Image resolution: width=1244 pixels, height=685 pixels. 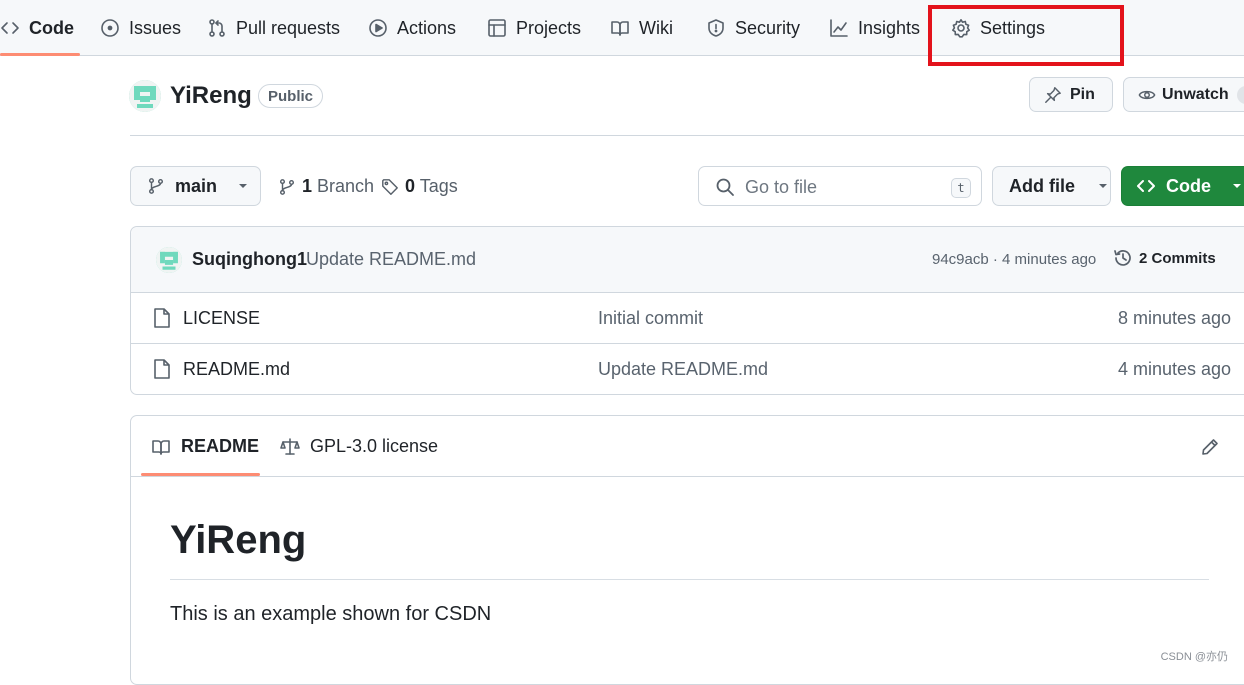 I want to click on settings-highlight-annotation, so click(x=1026, y=35).